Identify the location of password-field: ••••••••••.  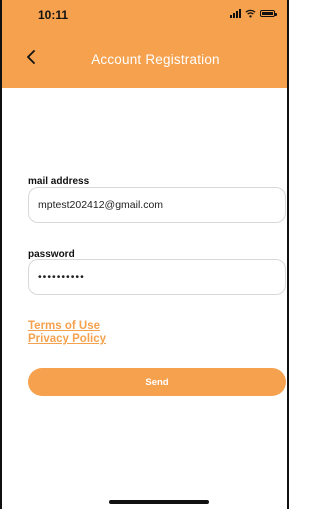
(157, 277).